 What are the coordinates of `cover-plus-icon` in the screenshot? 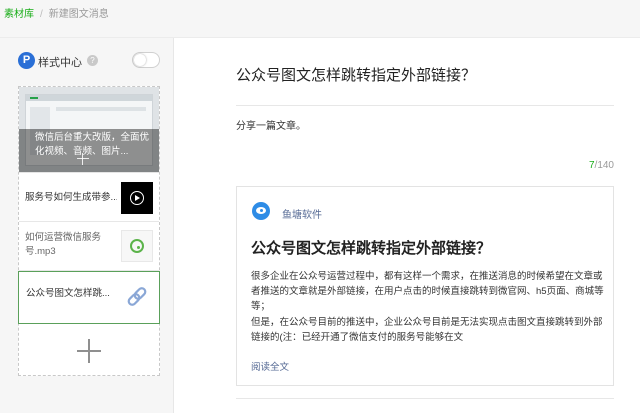 It's located at (83, 159).